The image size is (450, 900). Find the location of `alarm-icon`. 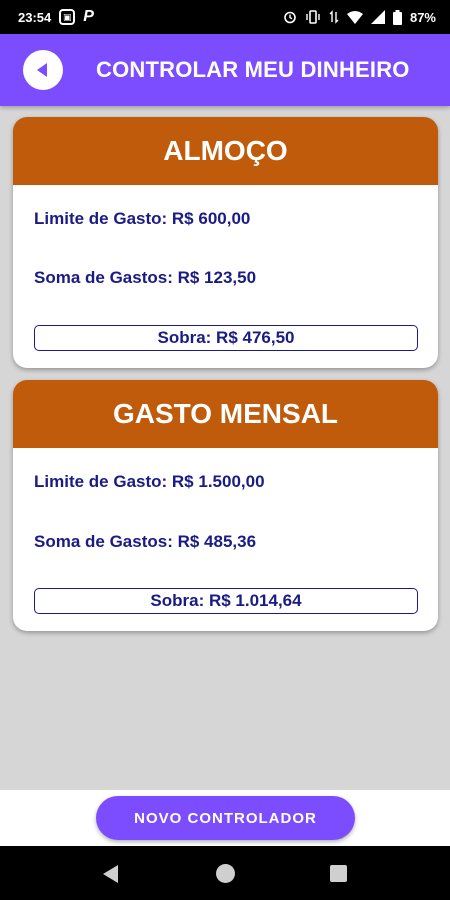

alarm-icon is located at coordinates (290, 17).